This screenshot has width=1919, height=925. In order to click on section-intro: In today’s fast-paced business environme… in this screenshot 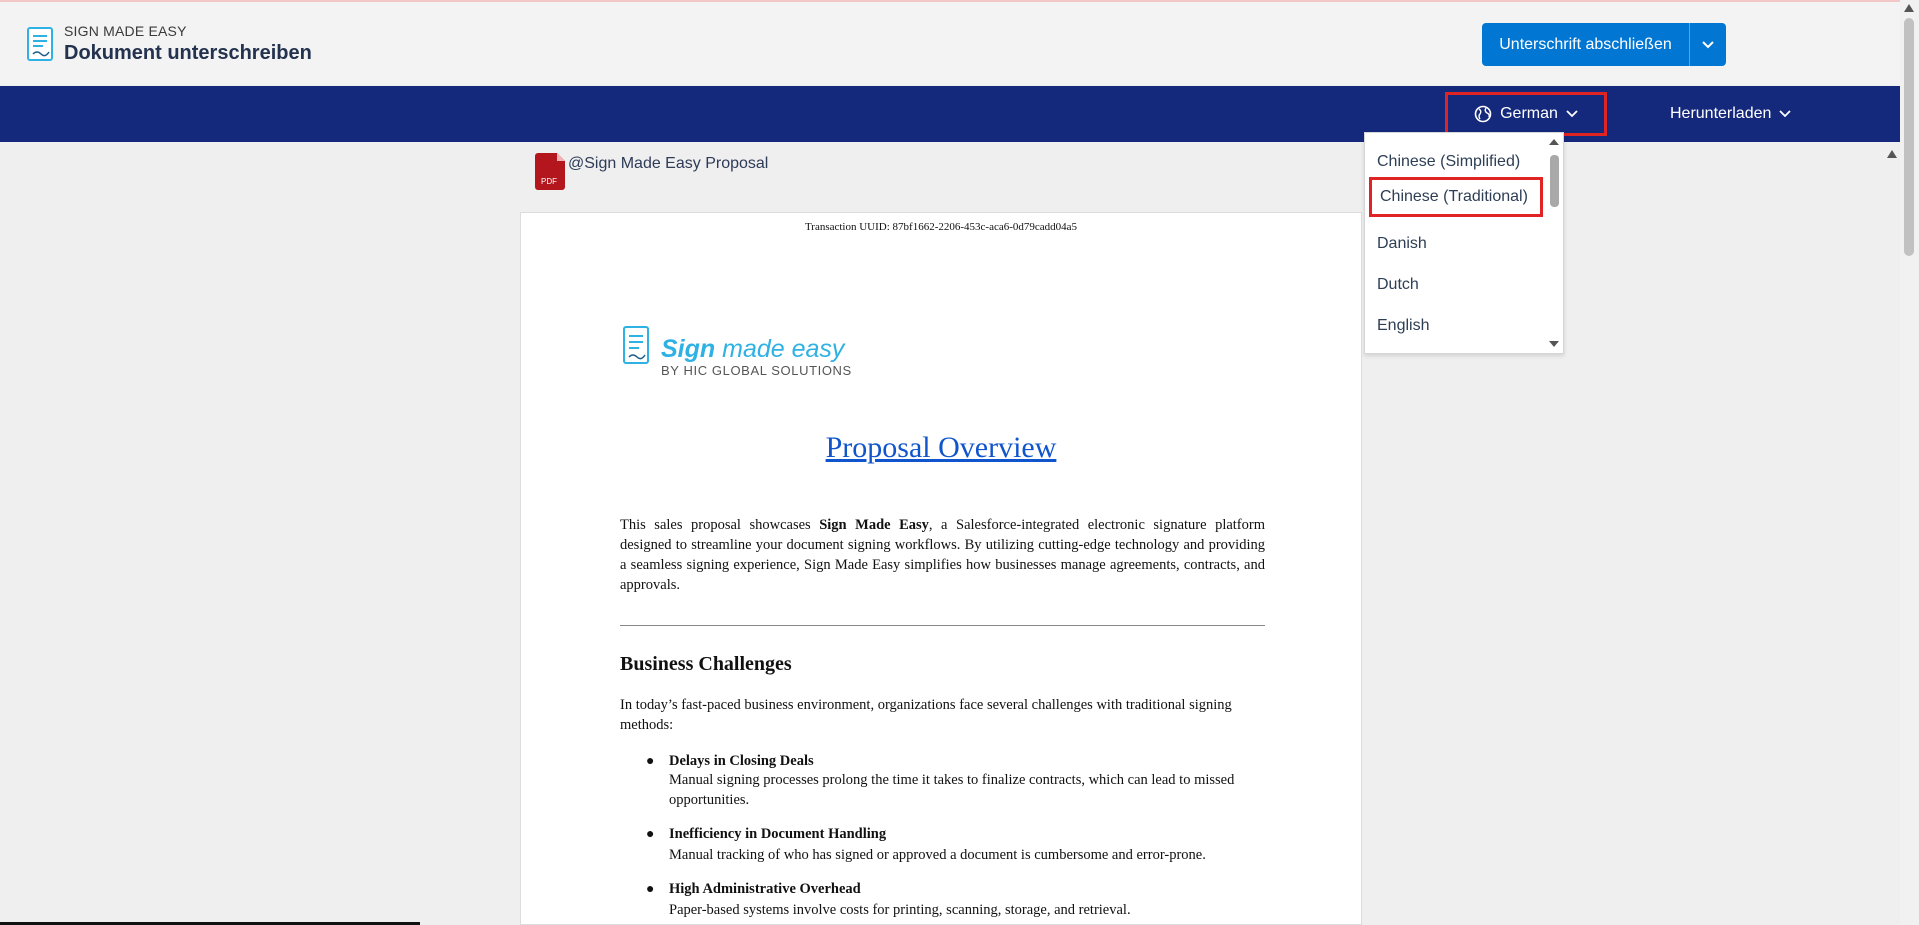, I will do `click(926, 715)`.